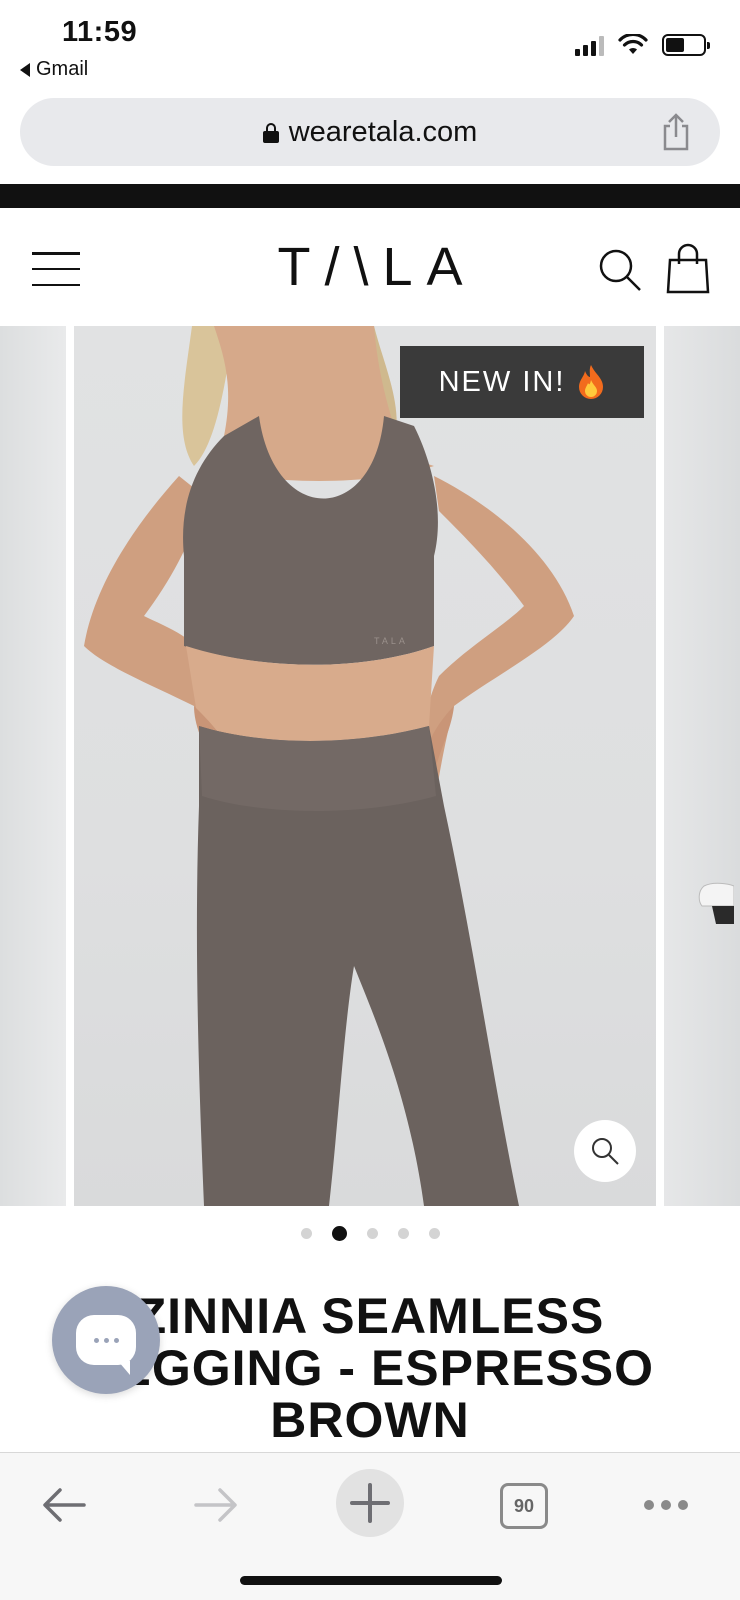  I want to click on magnifier-icon, so click(605, 1151).